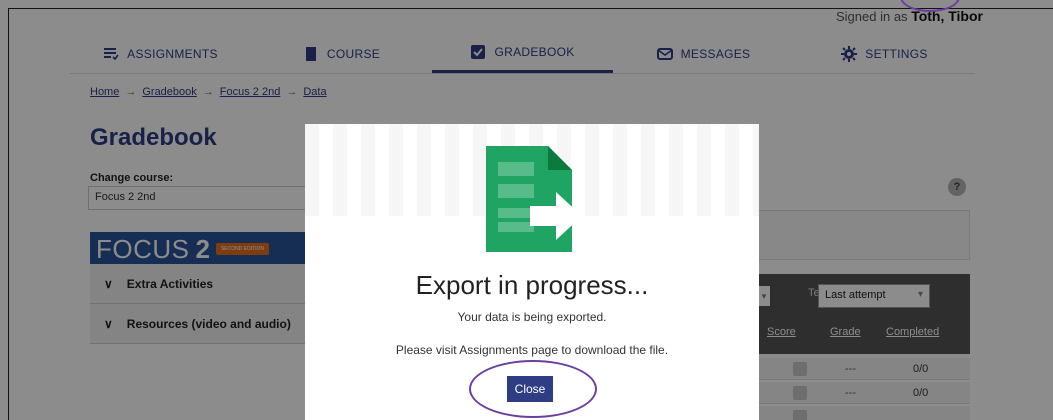 This screenshot has width=1053, height=420. What do you see at coordinates (534, 199) in the screenshot?
I see `spreadsheet-export-icon` at bounding box center [534, 199].